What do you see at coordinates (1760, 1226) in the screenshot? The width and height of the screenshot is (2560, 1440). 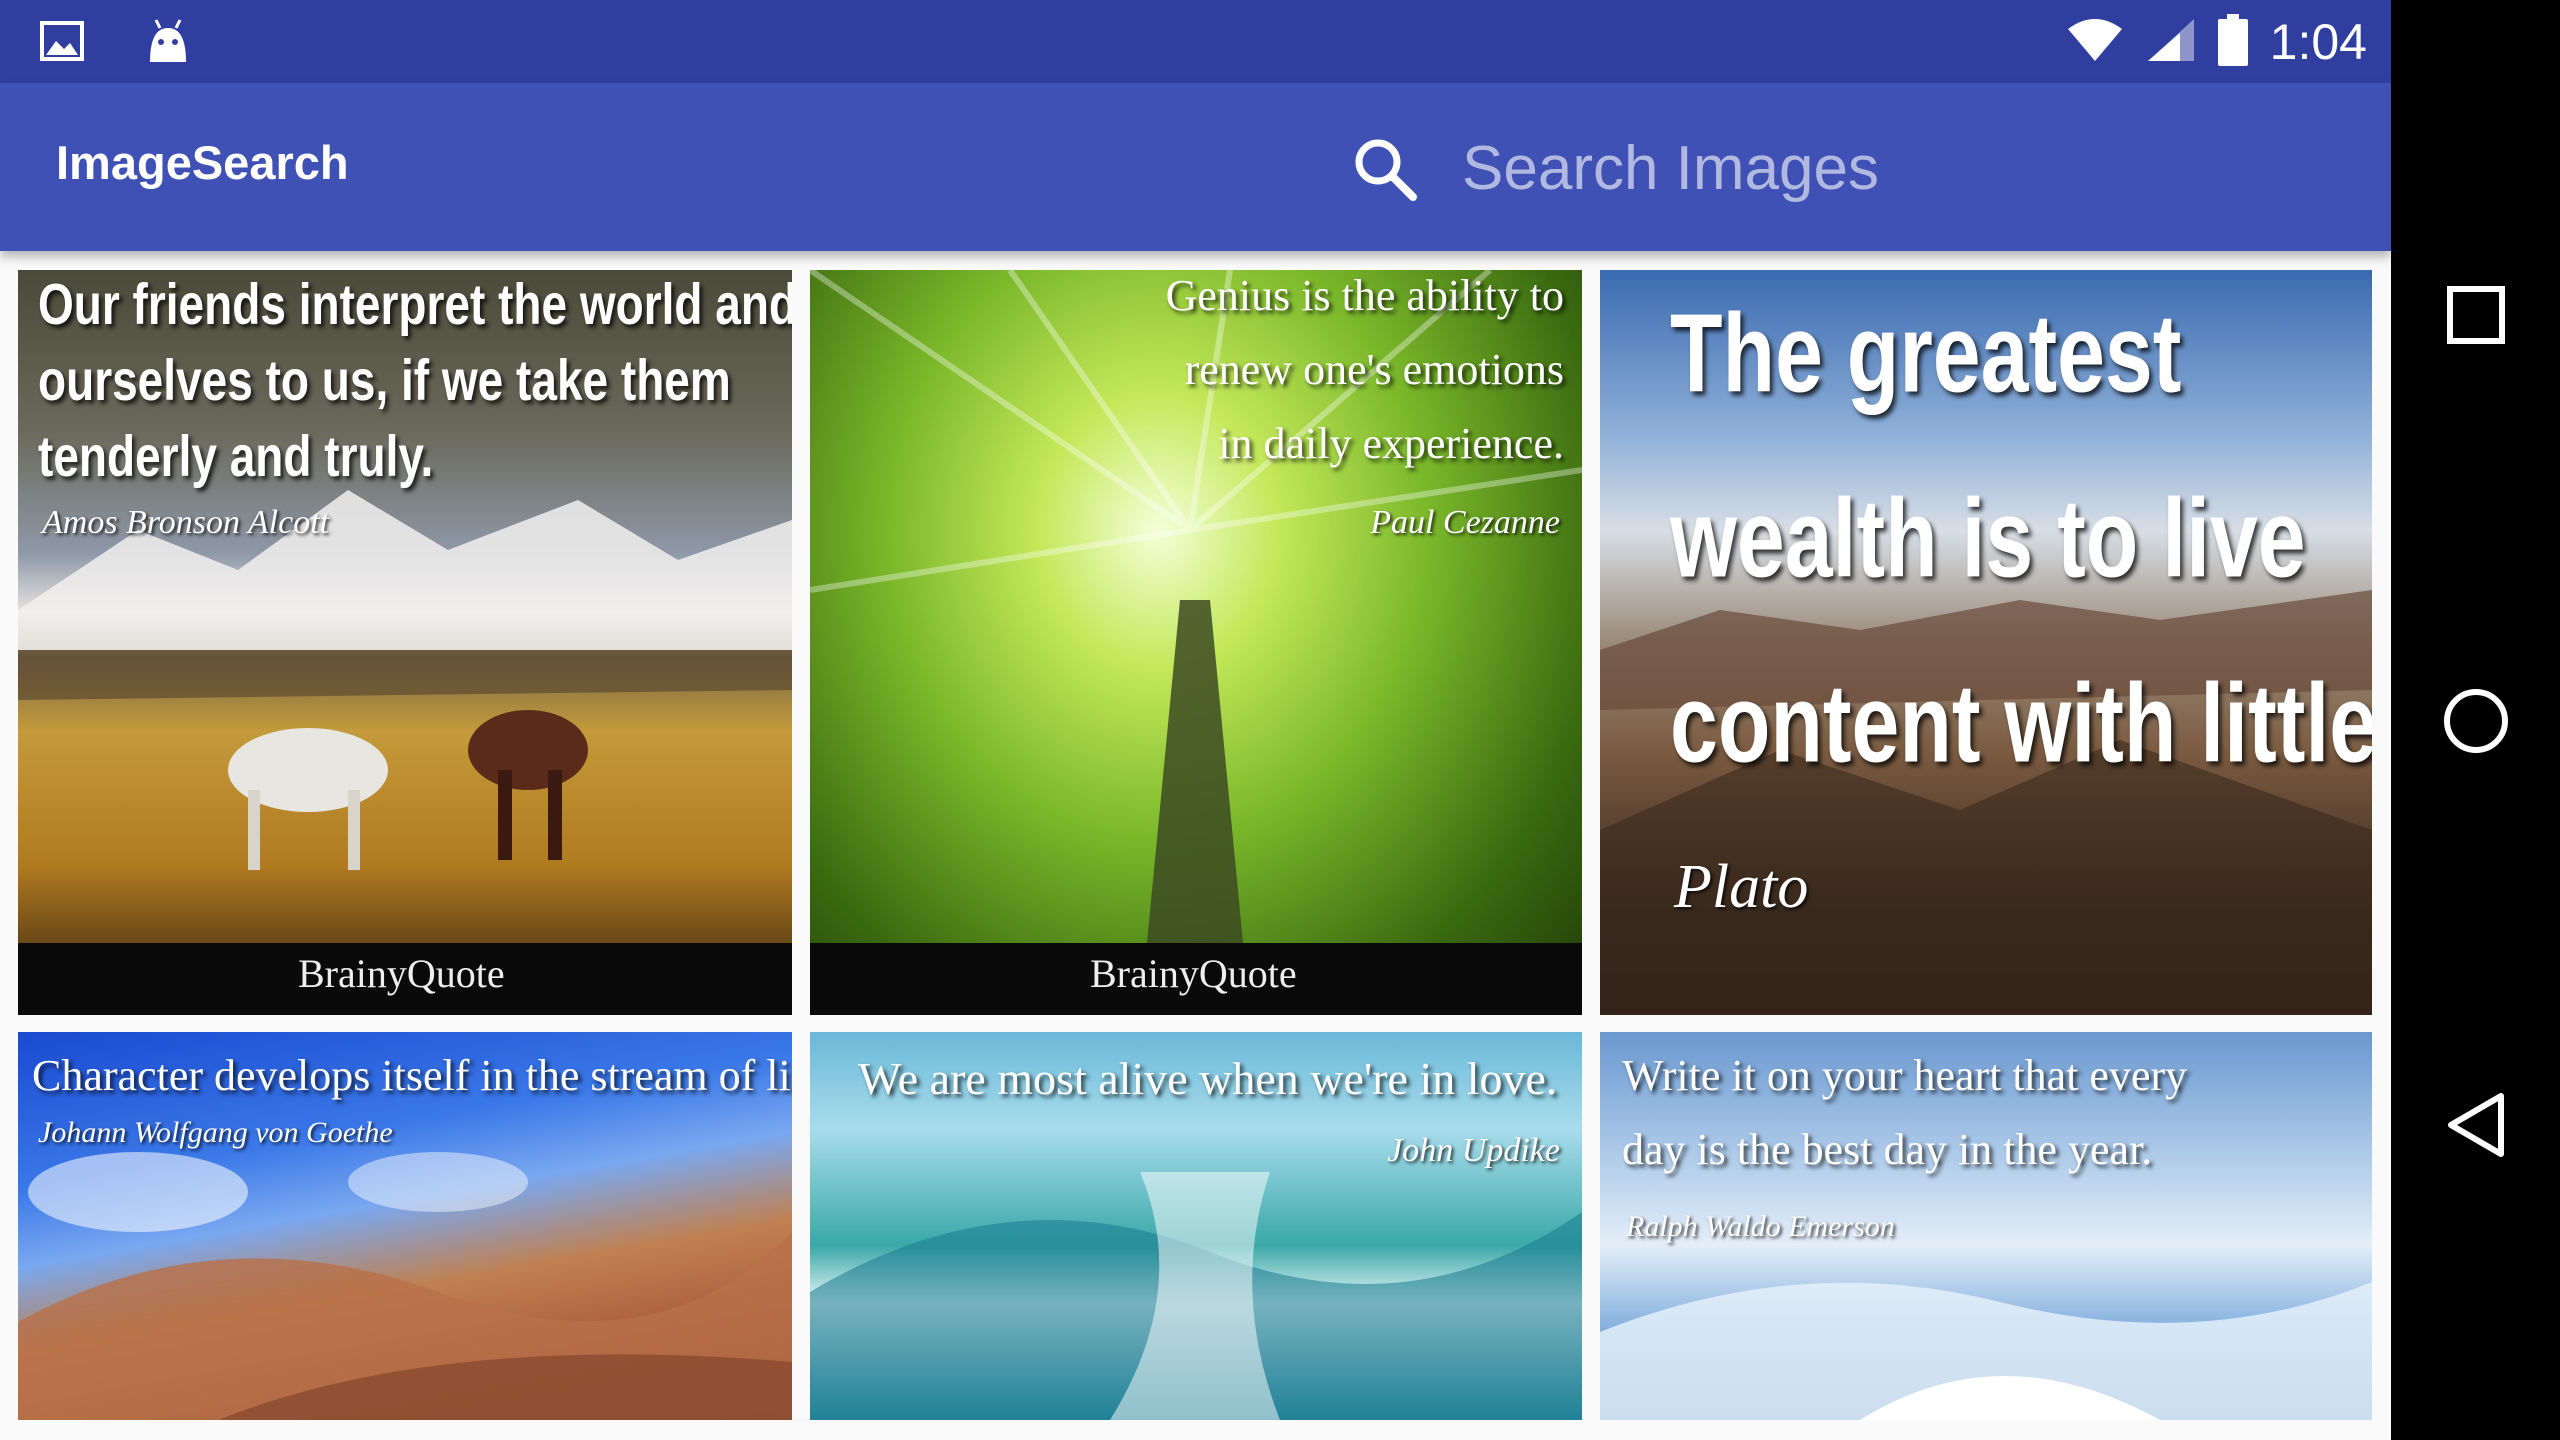 I see `quote-author: Ralph Waldo Emerson` at bounding box center [1760, 1226].